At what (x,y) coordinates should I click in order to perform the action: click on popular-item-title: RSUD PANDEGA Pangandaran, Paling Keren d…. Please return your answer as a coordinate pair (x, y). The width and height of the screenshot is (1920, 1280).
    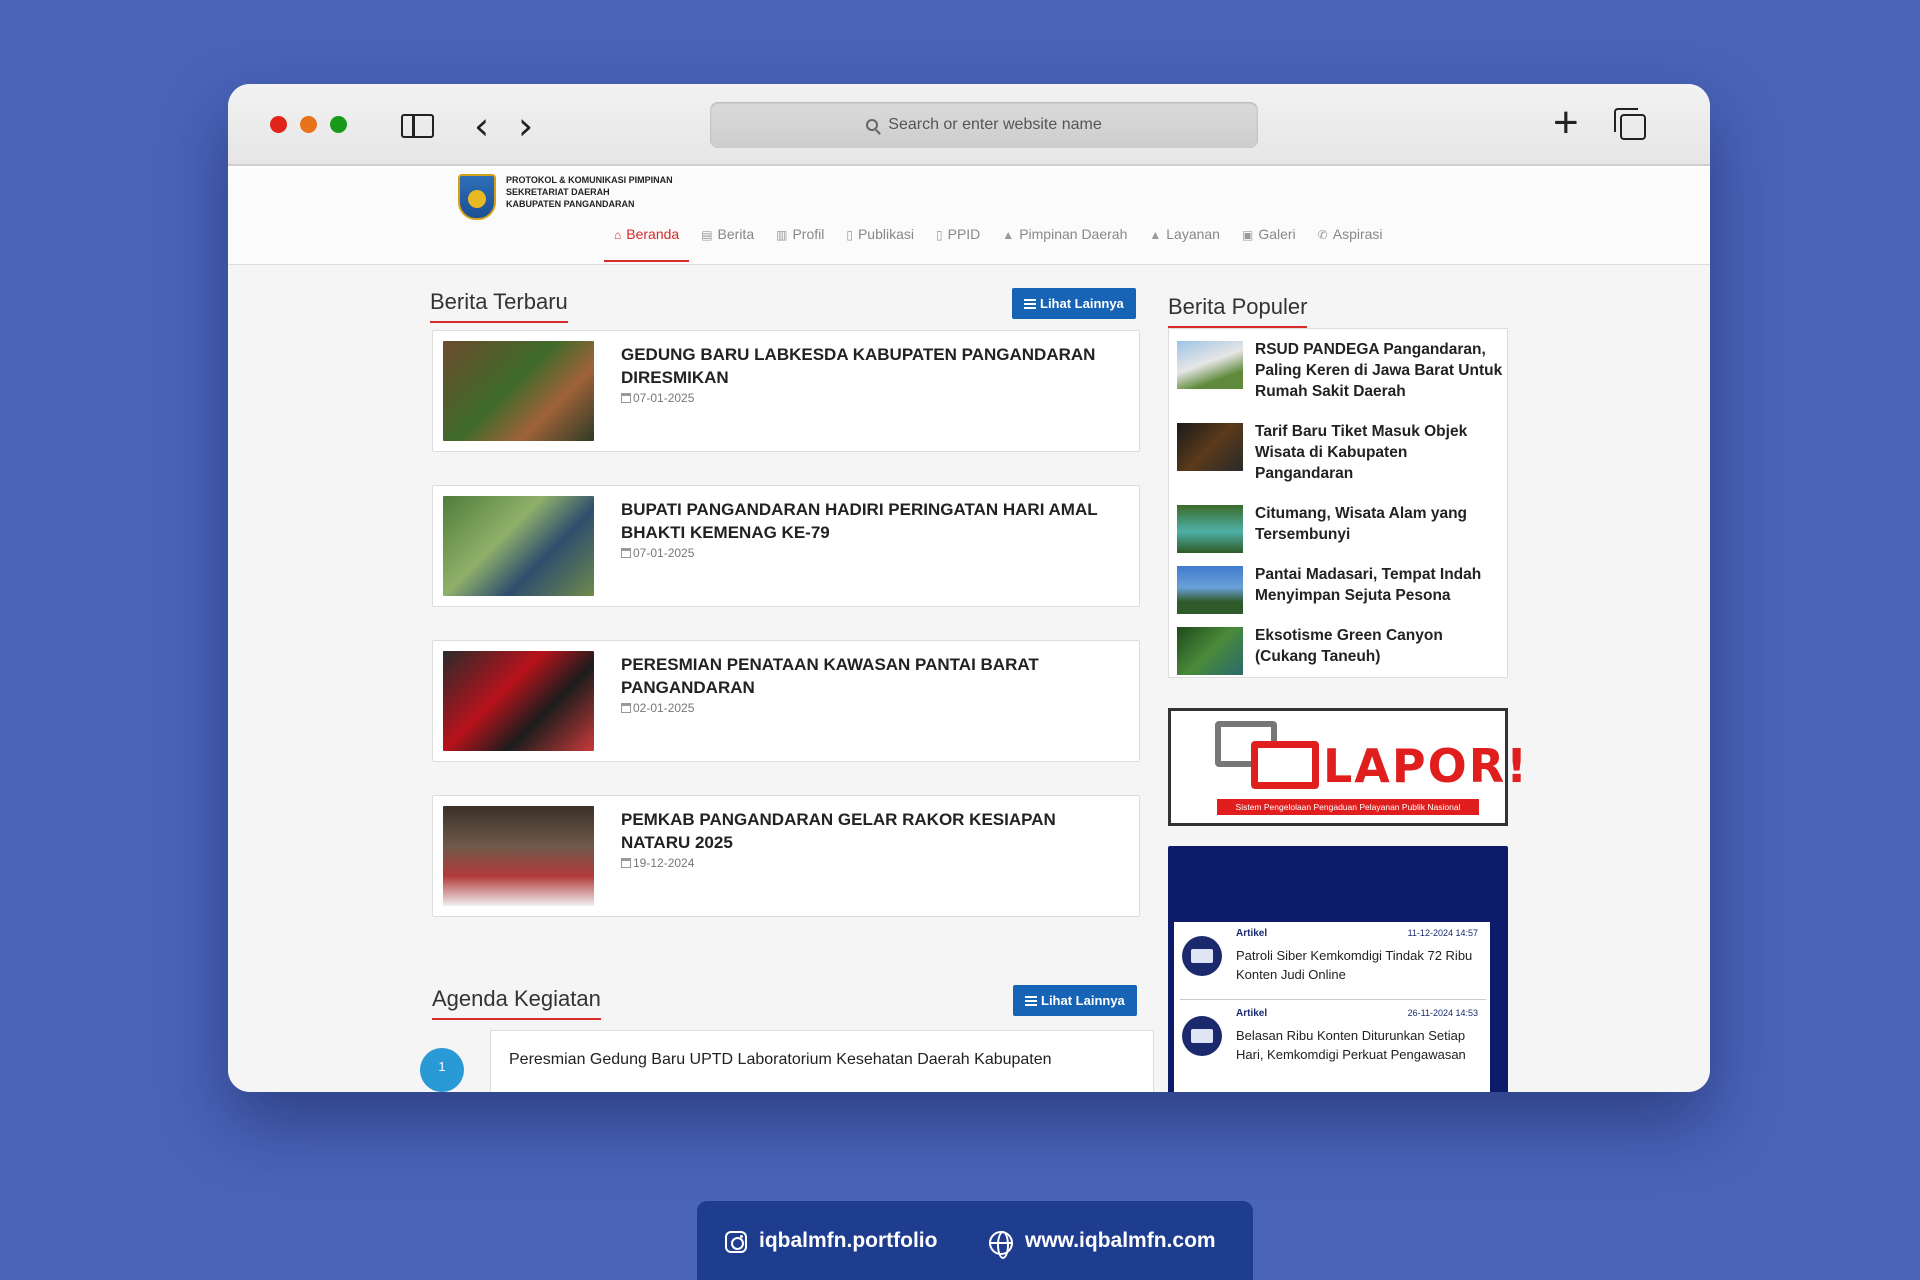
    Looking at the image, I should click on (1380, 370).